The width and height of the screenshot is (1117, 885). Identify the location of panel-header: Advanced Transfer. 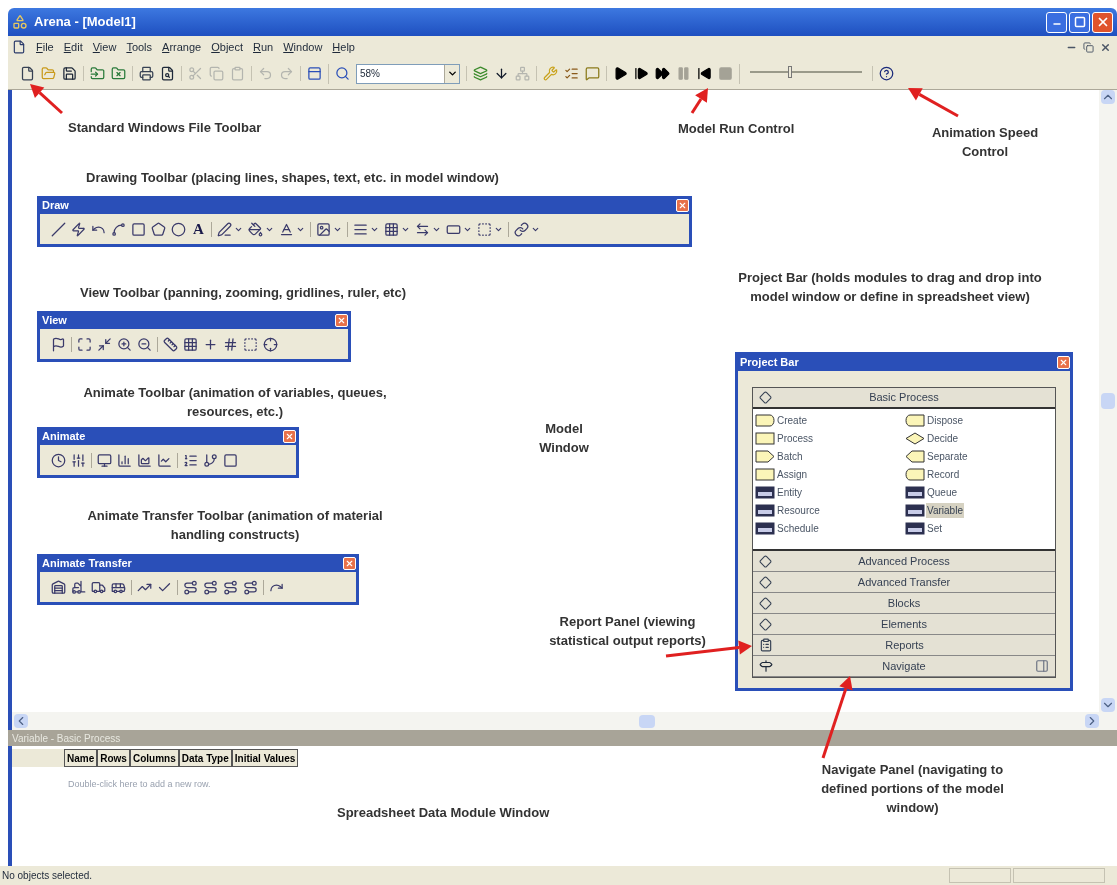
(904, 582).